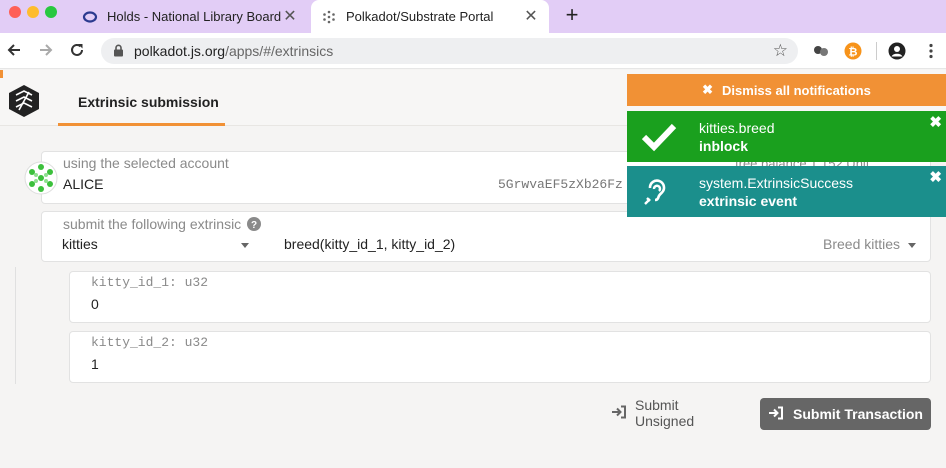  I want to click on url-text: polkadot.js.org/apps/#/extrinsics, so click(233, 51).